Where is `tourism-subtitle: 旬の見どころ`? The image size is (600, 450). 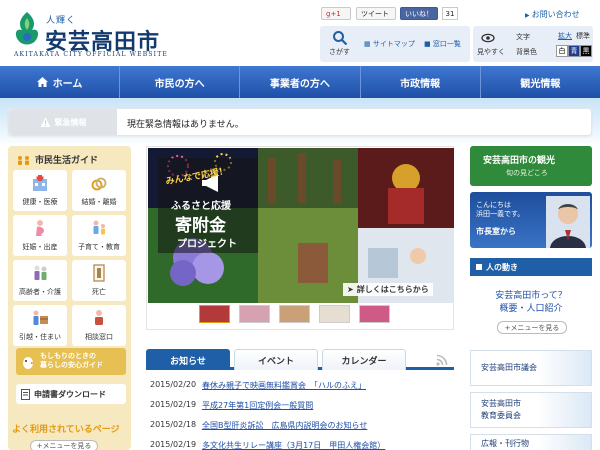
tourism-subtitle: 旬の見どころ is located at coordinates (527, 173).